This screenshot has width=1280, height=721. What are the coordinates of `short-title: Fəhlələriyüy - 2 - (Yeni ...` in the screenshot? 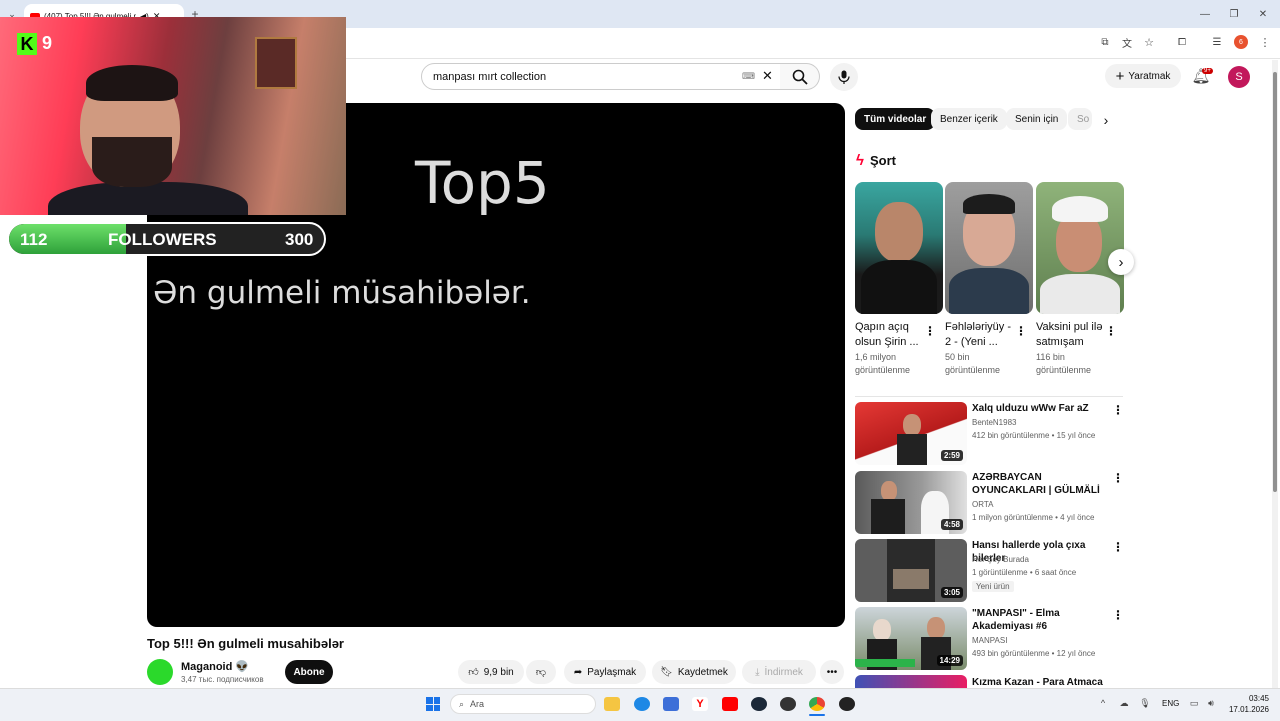 It's located at (981, 335).